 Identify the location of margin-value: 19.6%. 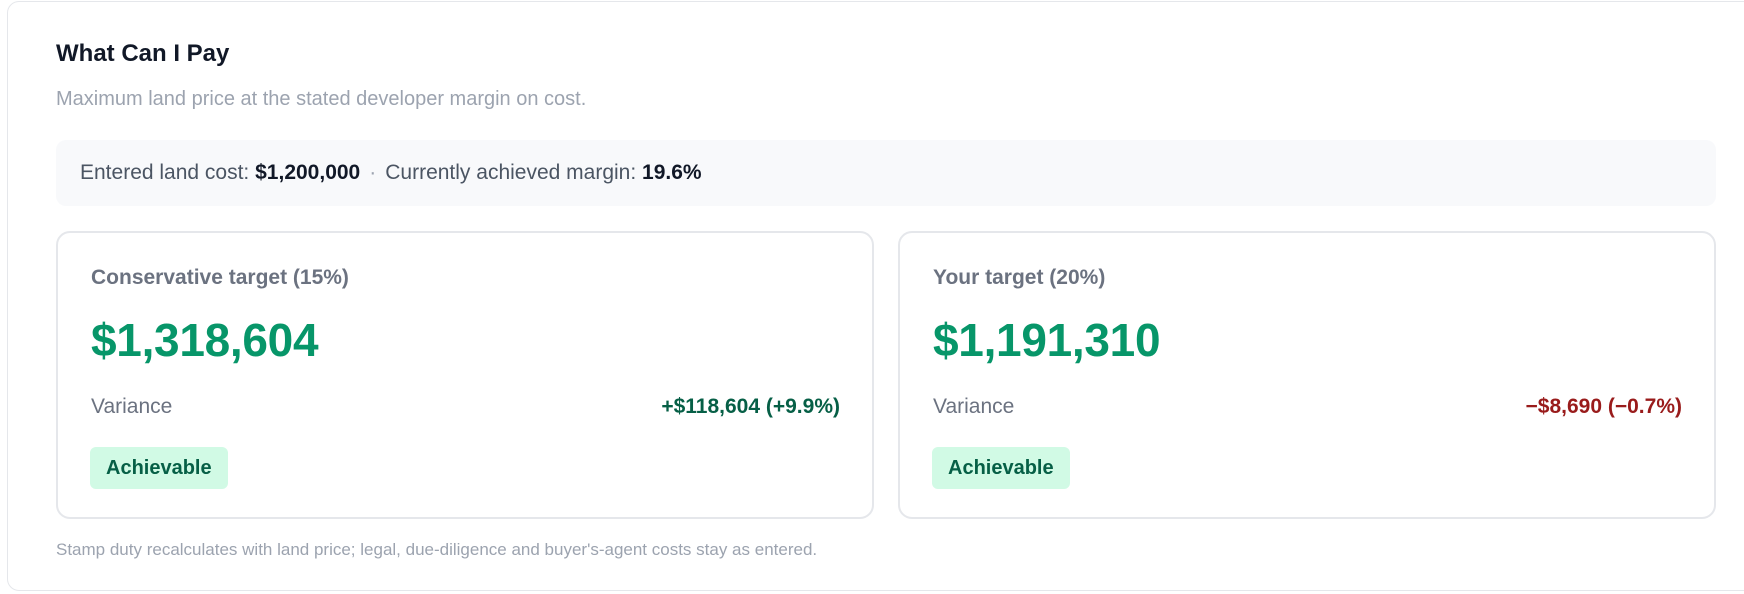
(672, 172).